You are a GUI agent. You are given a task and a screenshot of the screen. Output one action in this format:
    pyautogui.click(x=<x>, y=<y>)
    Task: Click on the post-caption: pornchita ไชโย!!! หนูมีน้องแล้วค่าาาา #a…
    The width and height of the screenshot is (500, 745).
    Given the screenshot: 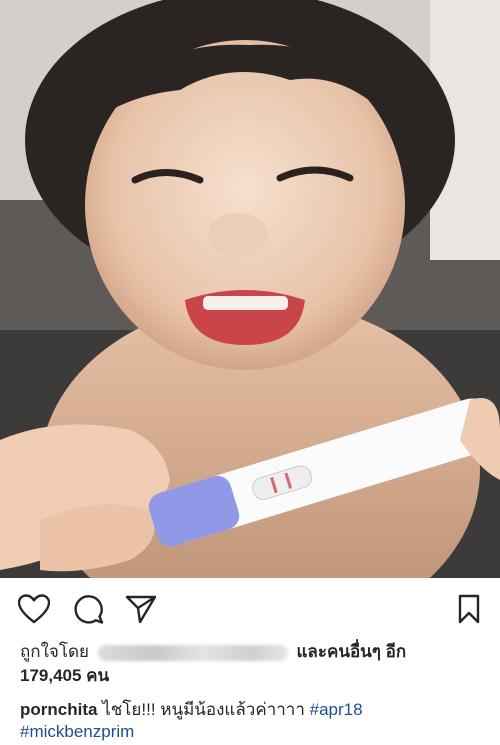 What is the action you would take?
    pyautogui.click(x=255, y=721)
    